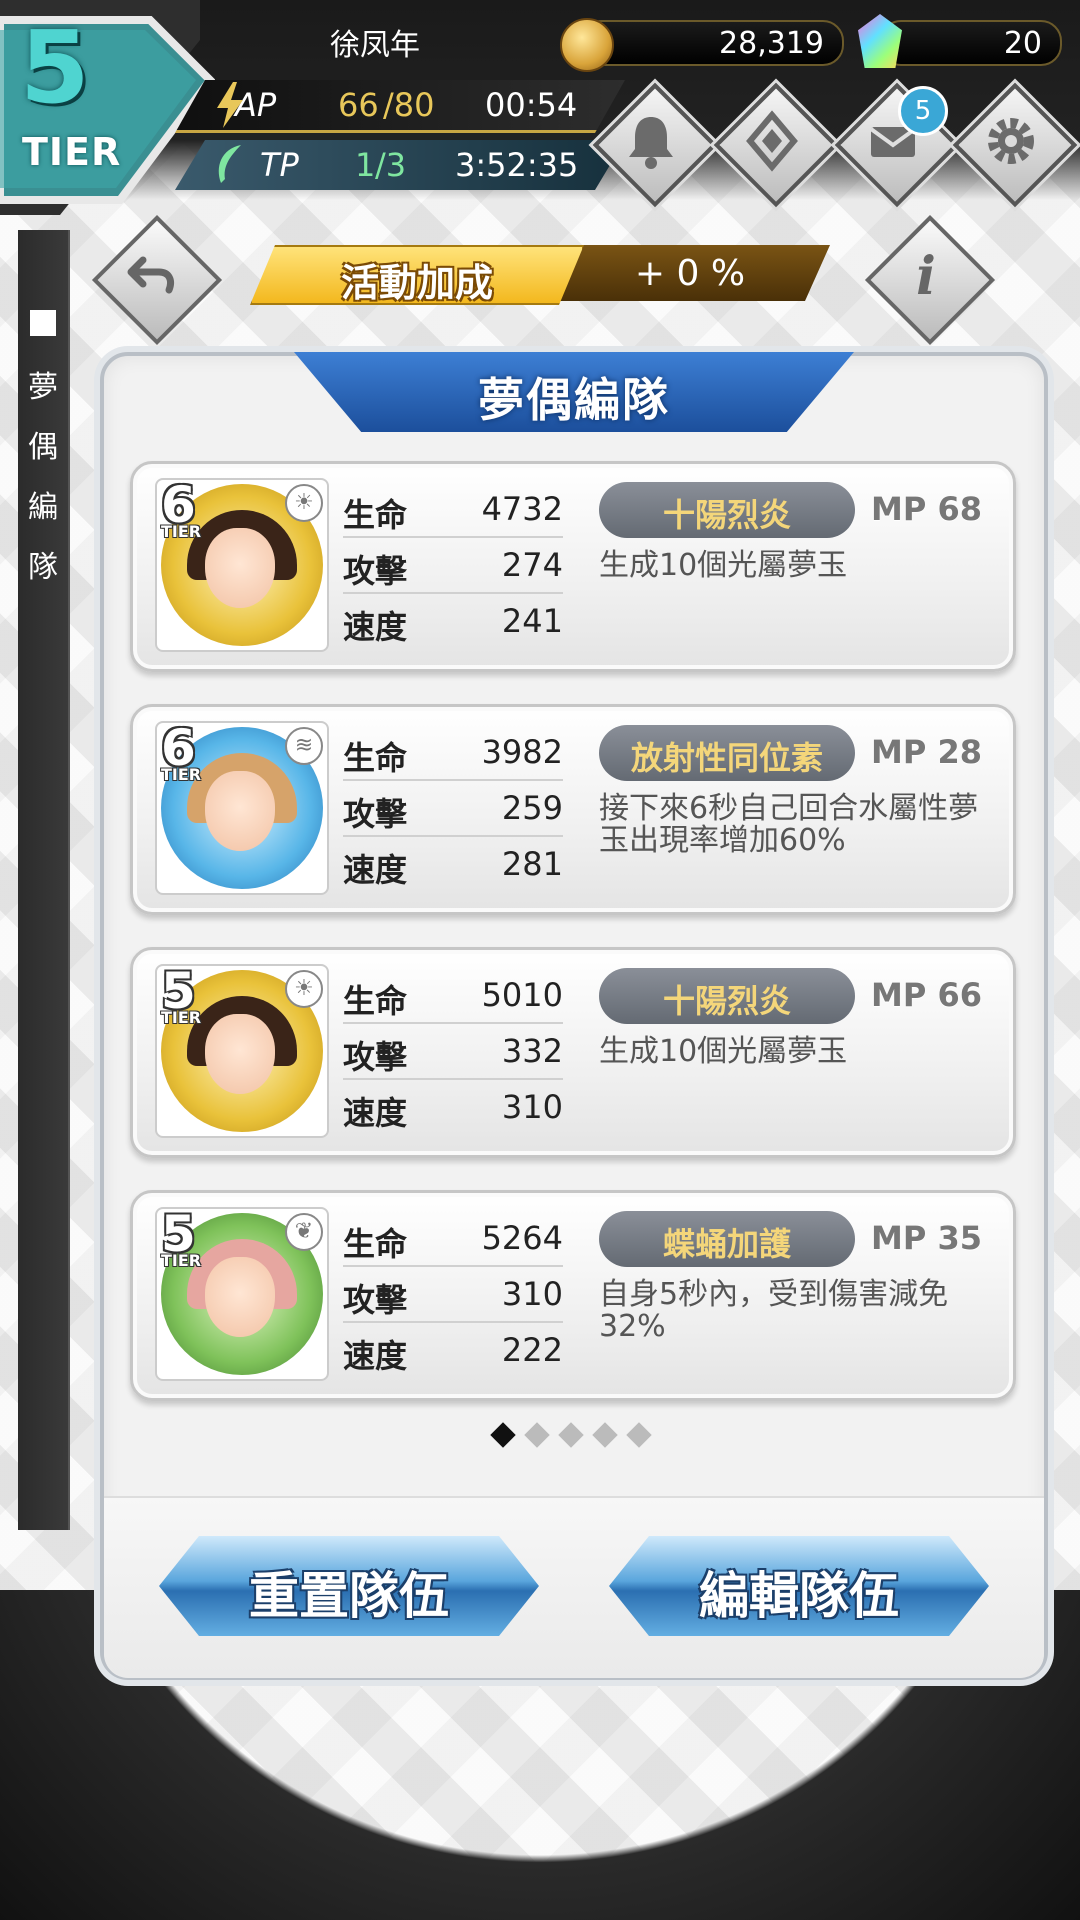  What do you see at coordinates (55, 67) in the screenshot?
I see `tier-number: 5` at bounding box center [55, 67].